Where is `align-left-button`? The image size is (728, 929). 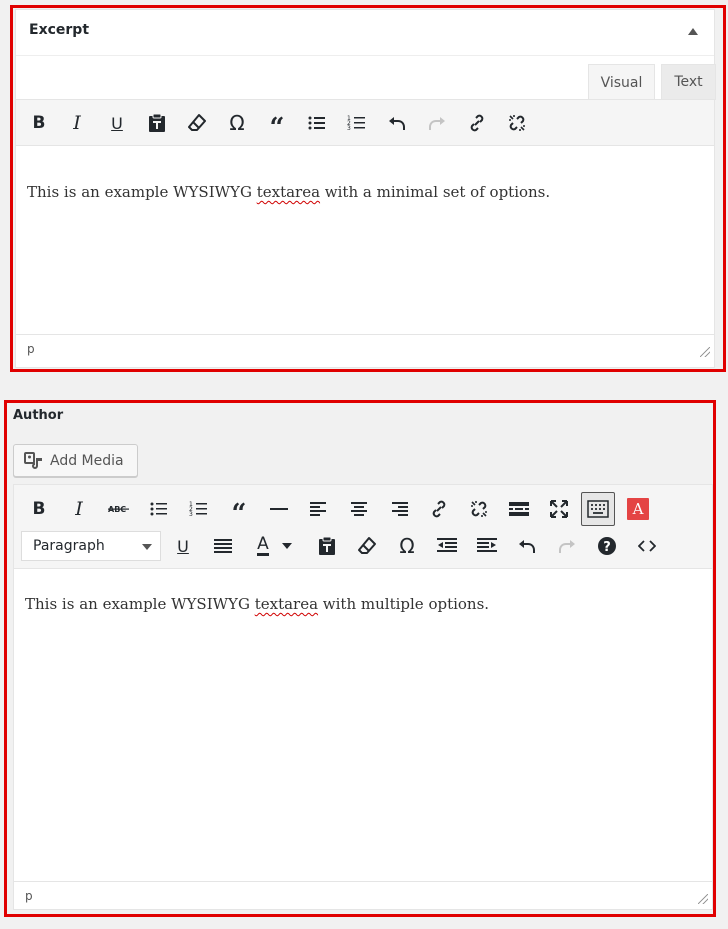 align-left-button is located at coordinates (319, 509).